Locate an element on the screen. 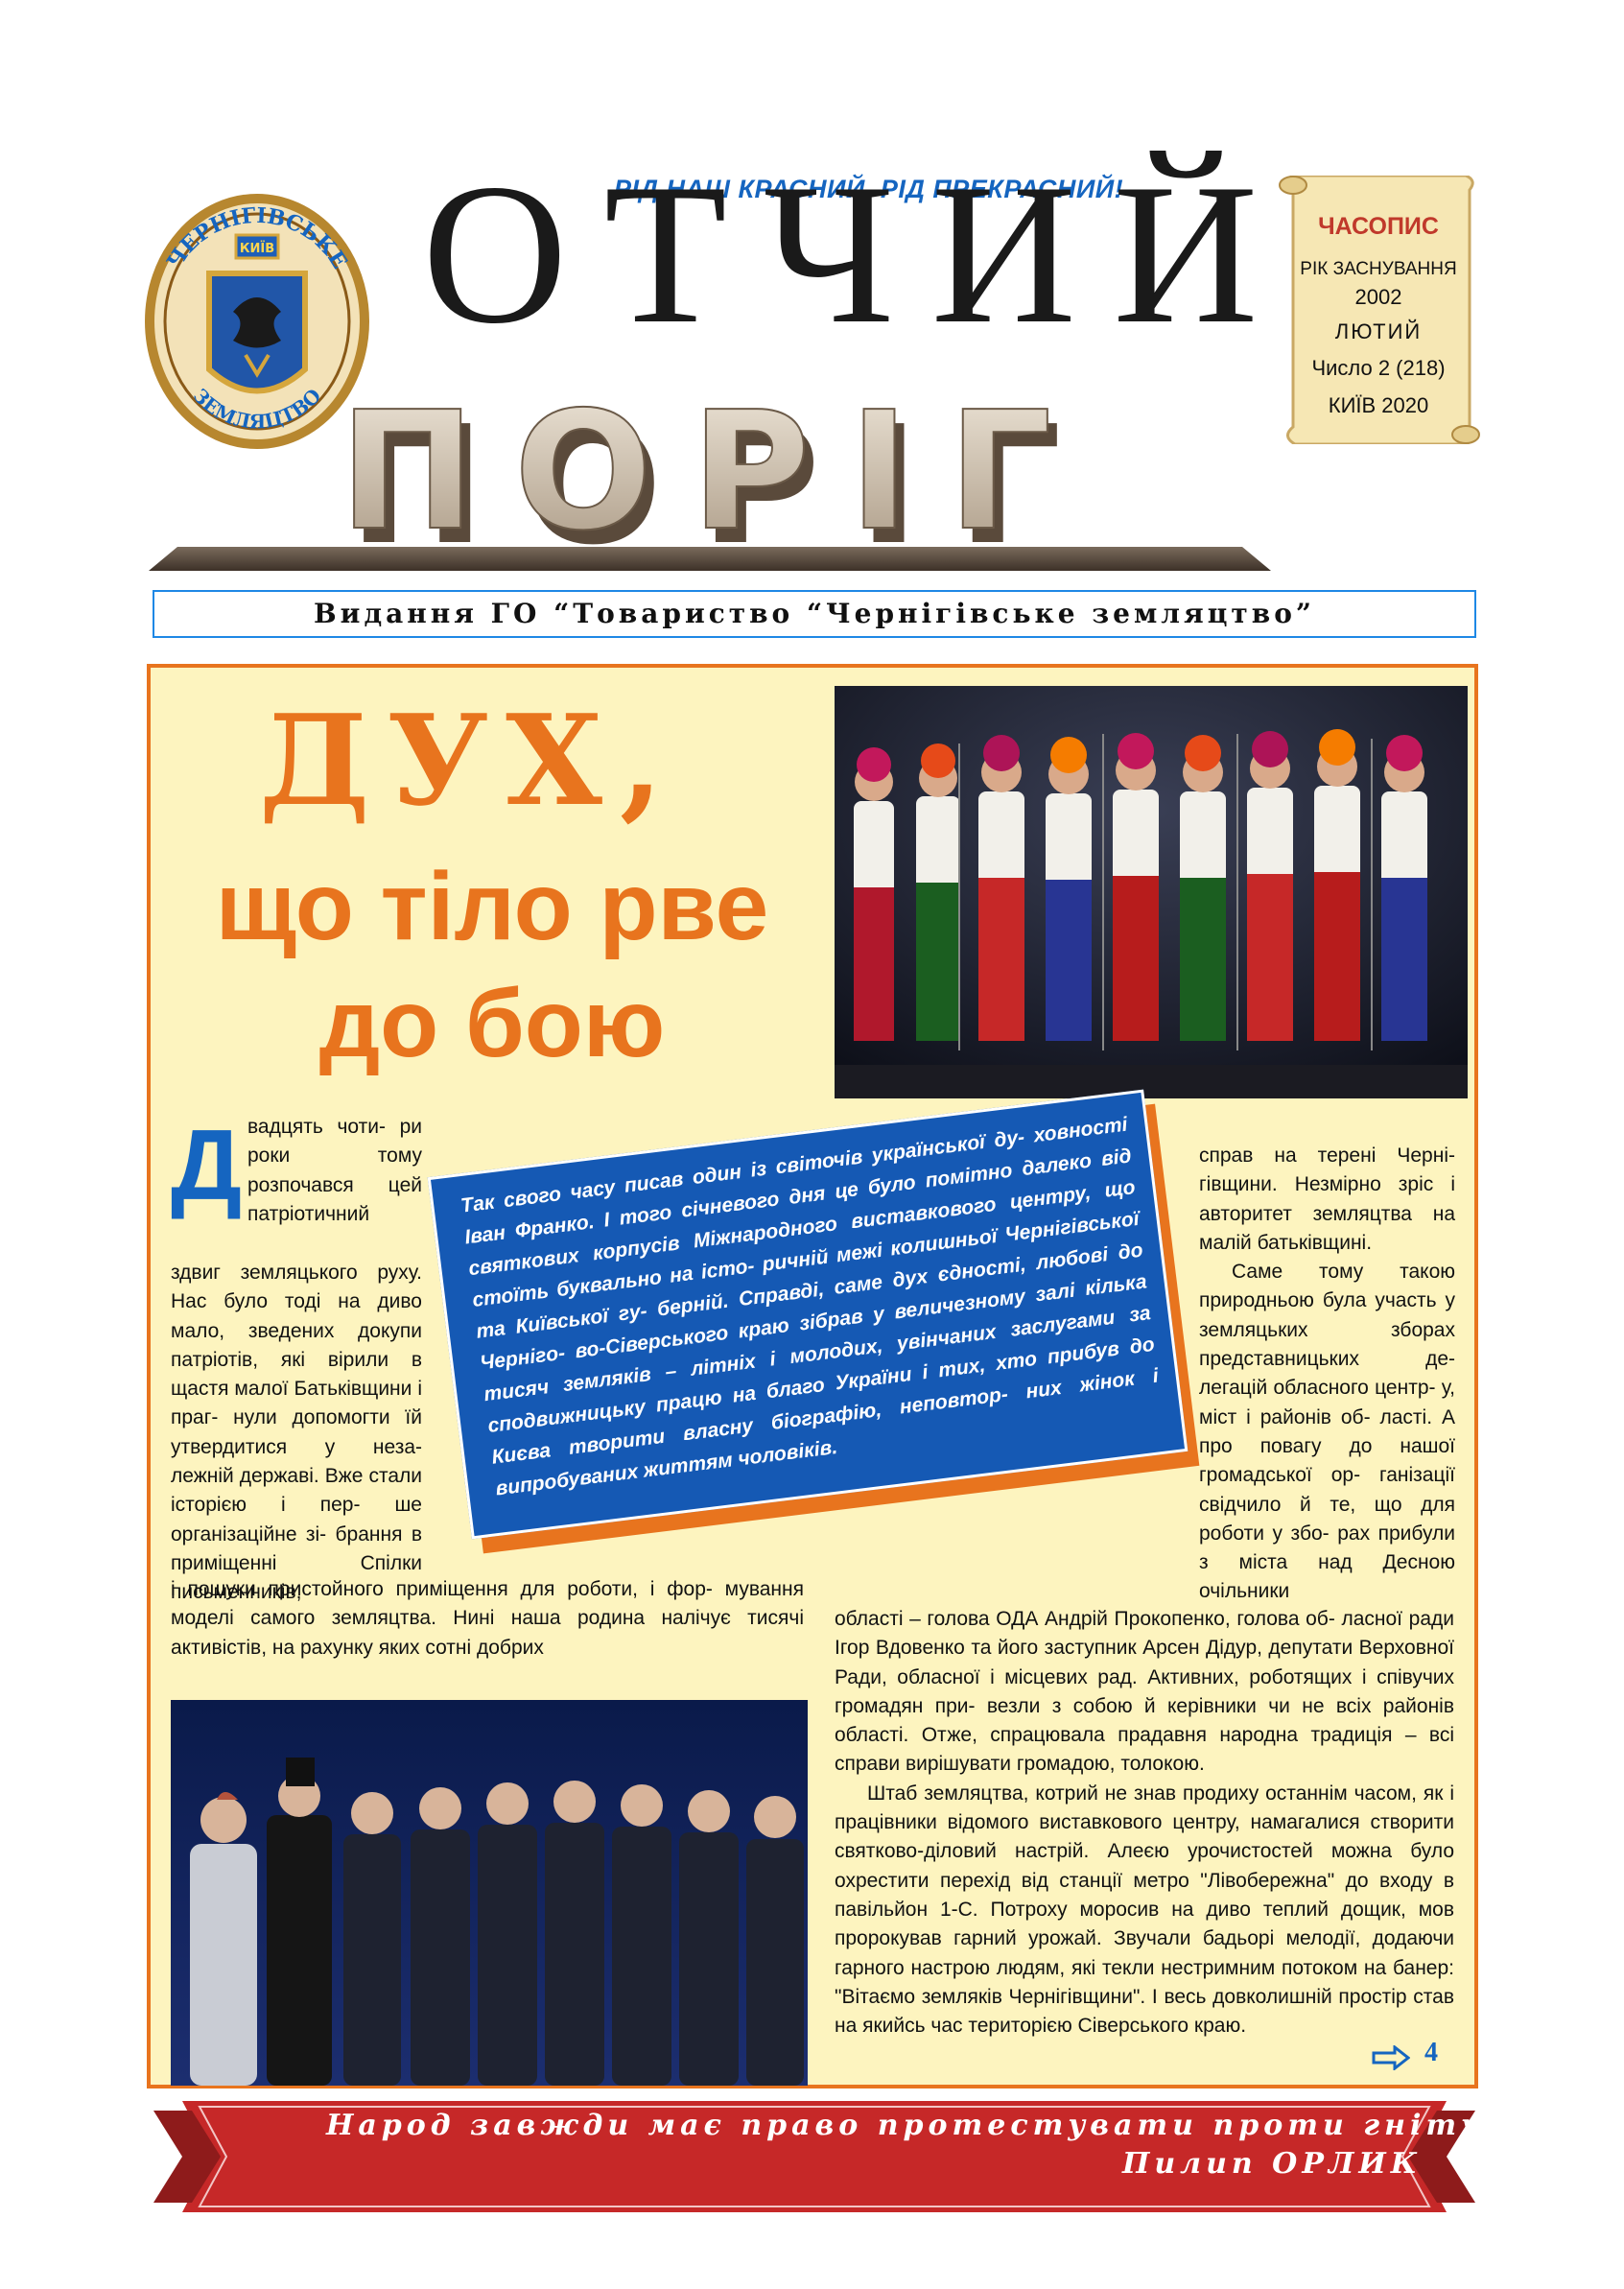  publication-type: ЧАСОПИС is located at coordinates (1378, 226).